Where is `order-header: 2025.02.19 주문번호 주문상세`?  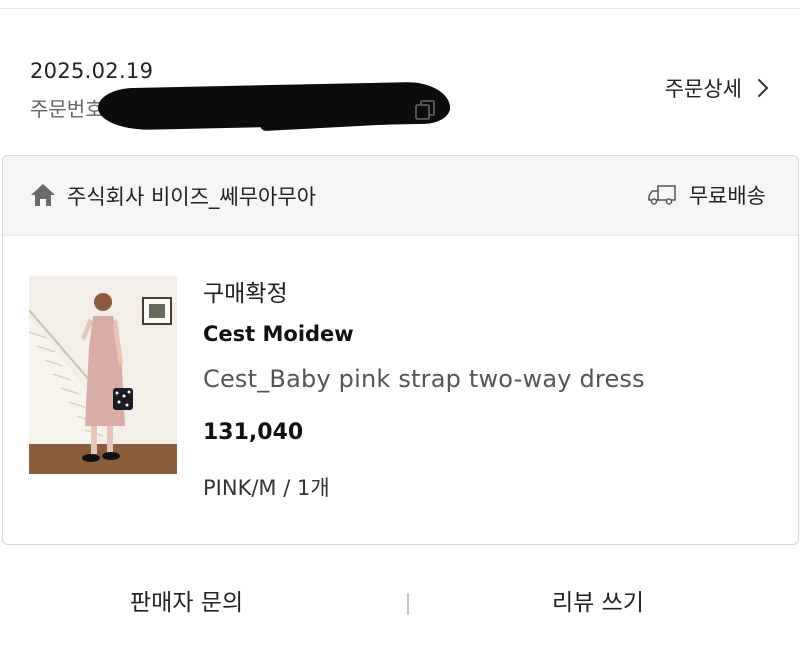
order-header: 2025.02.19 주문번호 주문상세 is located at coordinates (400, 95).